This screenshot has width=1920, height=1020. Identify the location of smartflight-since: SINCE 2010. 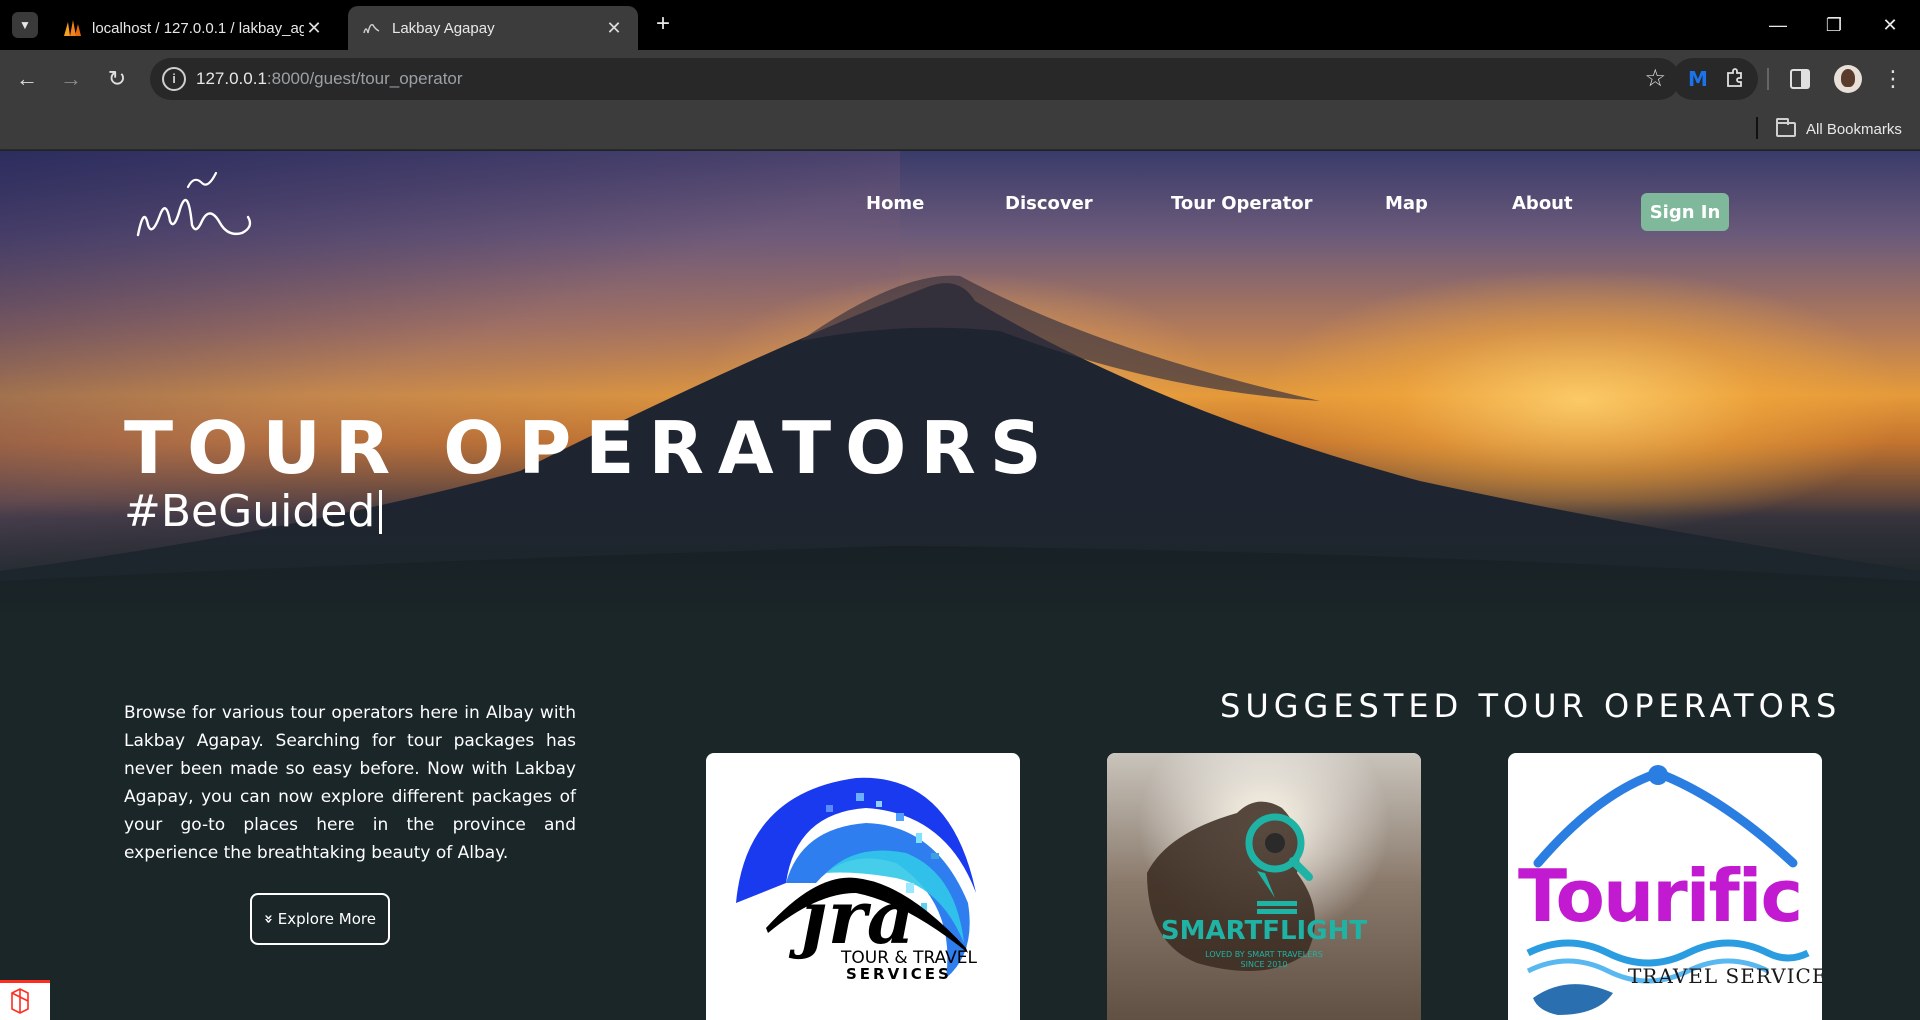
(1264, 964).